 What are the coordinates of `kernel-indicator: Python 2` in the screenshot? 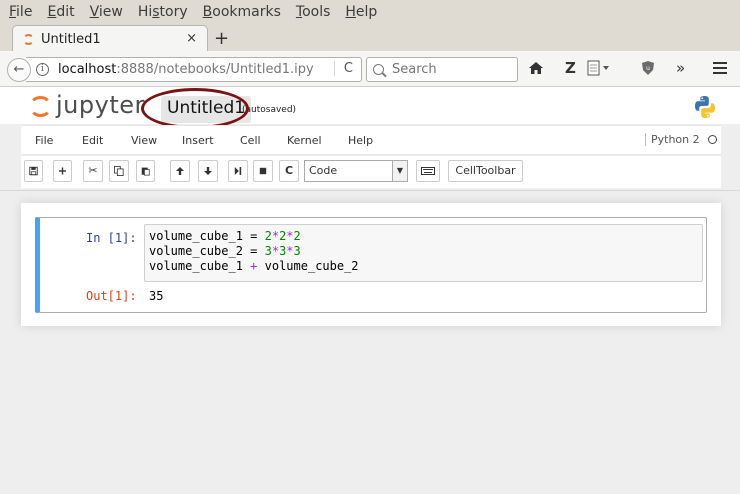 It's located at (681, 139).